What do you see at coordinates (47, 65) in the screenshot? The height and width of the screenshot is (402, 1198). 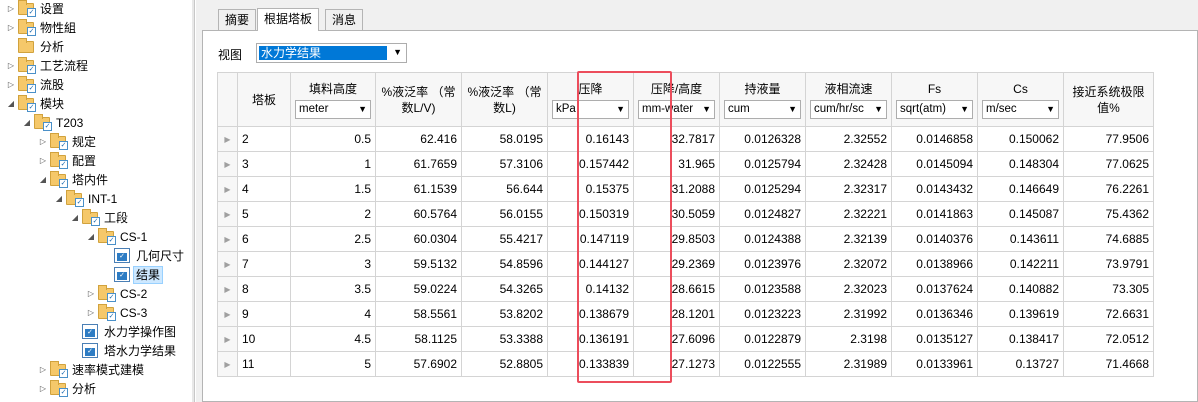 I see `tree-item: ▷ ✓ 工艺流程` at bounding box center [47, 65].